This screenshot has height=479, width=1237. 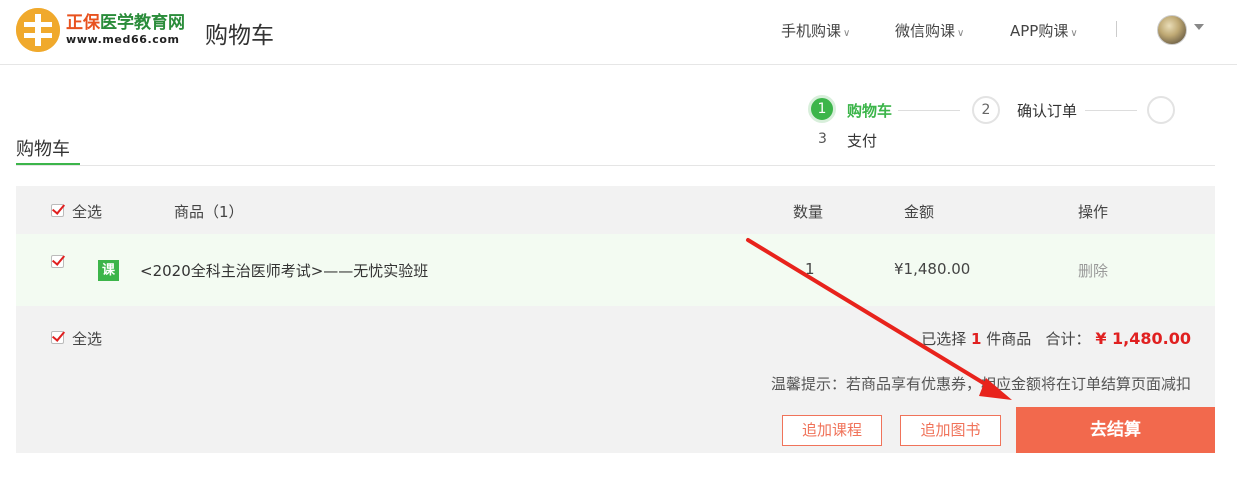 I want to click on course-badge: 课, so click(x=108, y=270).